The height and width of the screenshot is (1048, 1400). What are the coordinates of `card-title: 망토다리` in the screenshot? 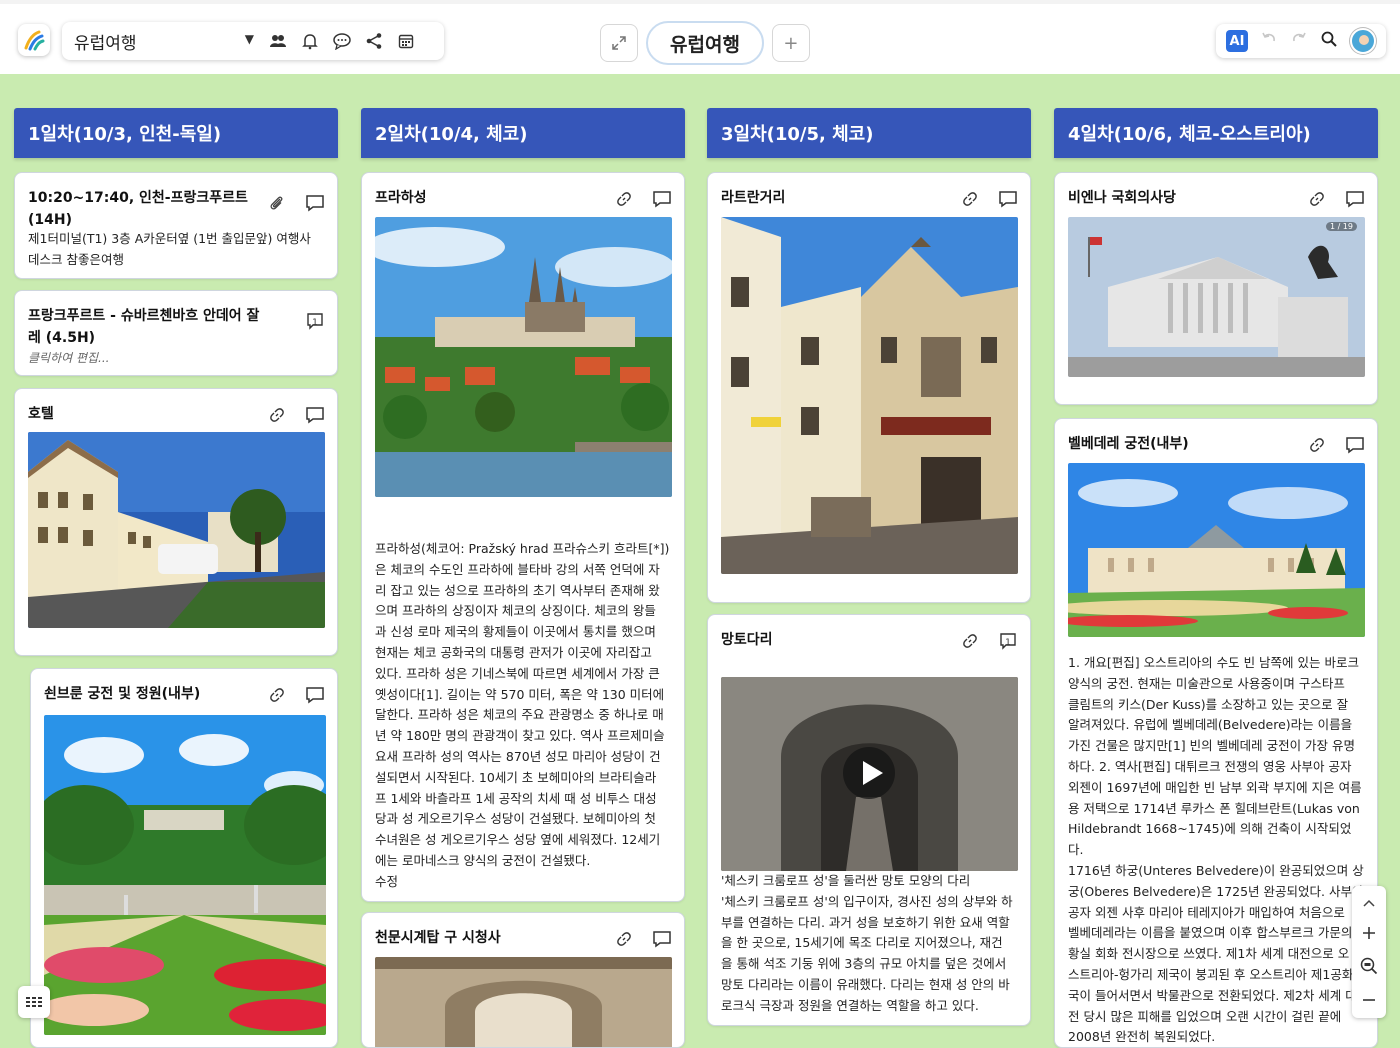 It's located at (747, 640).